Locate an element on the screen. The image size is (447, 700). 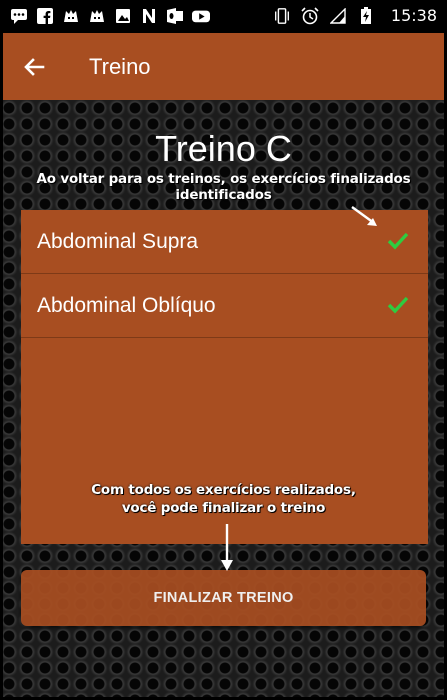
outlook-icon is located at coordinates (175, 16).